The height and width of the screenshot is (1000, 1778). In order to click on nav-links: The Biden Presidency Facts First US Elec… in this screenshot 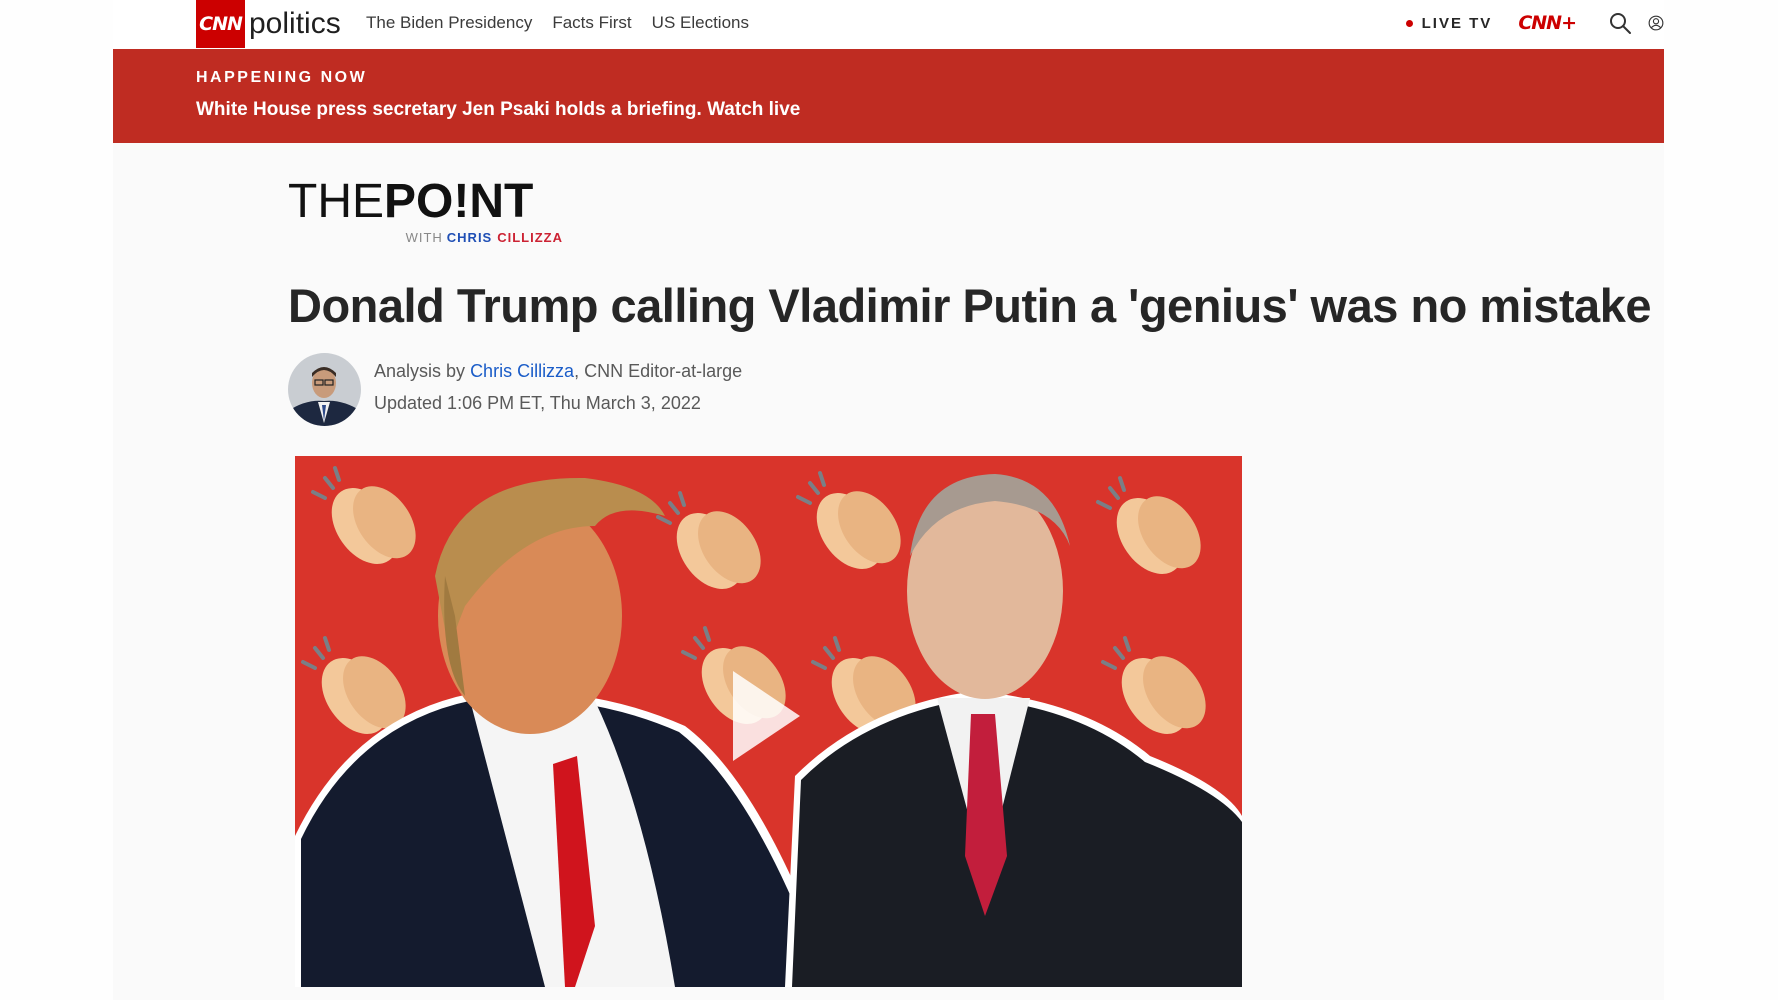, I will do `click(557, 23)`.